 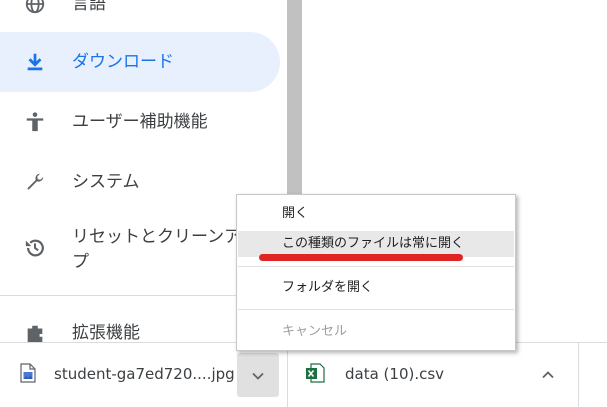 What do you see at coordinates (35, 248) in the screenshot?
I see `history-icon` at bounding box center [35, 248].